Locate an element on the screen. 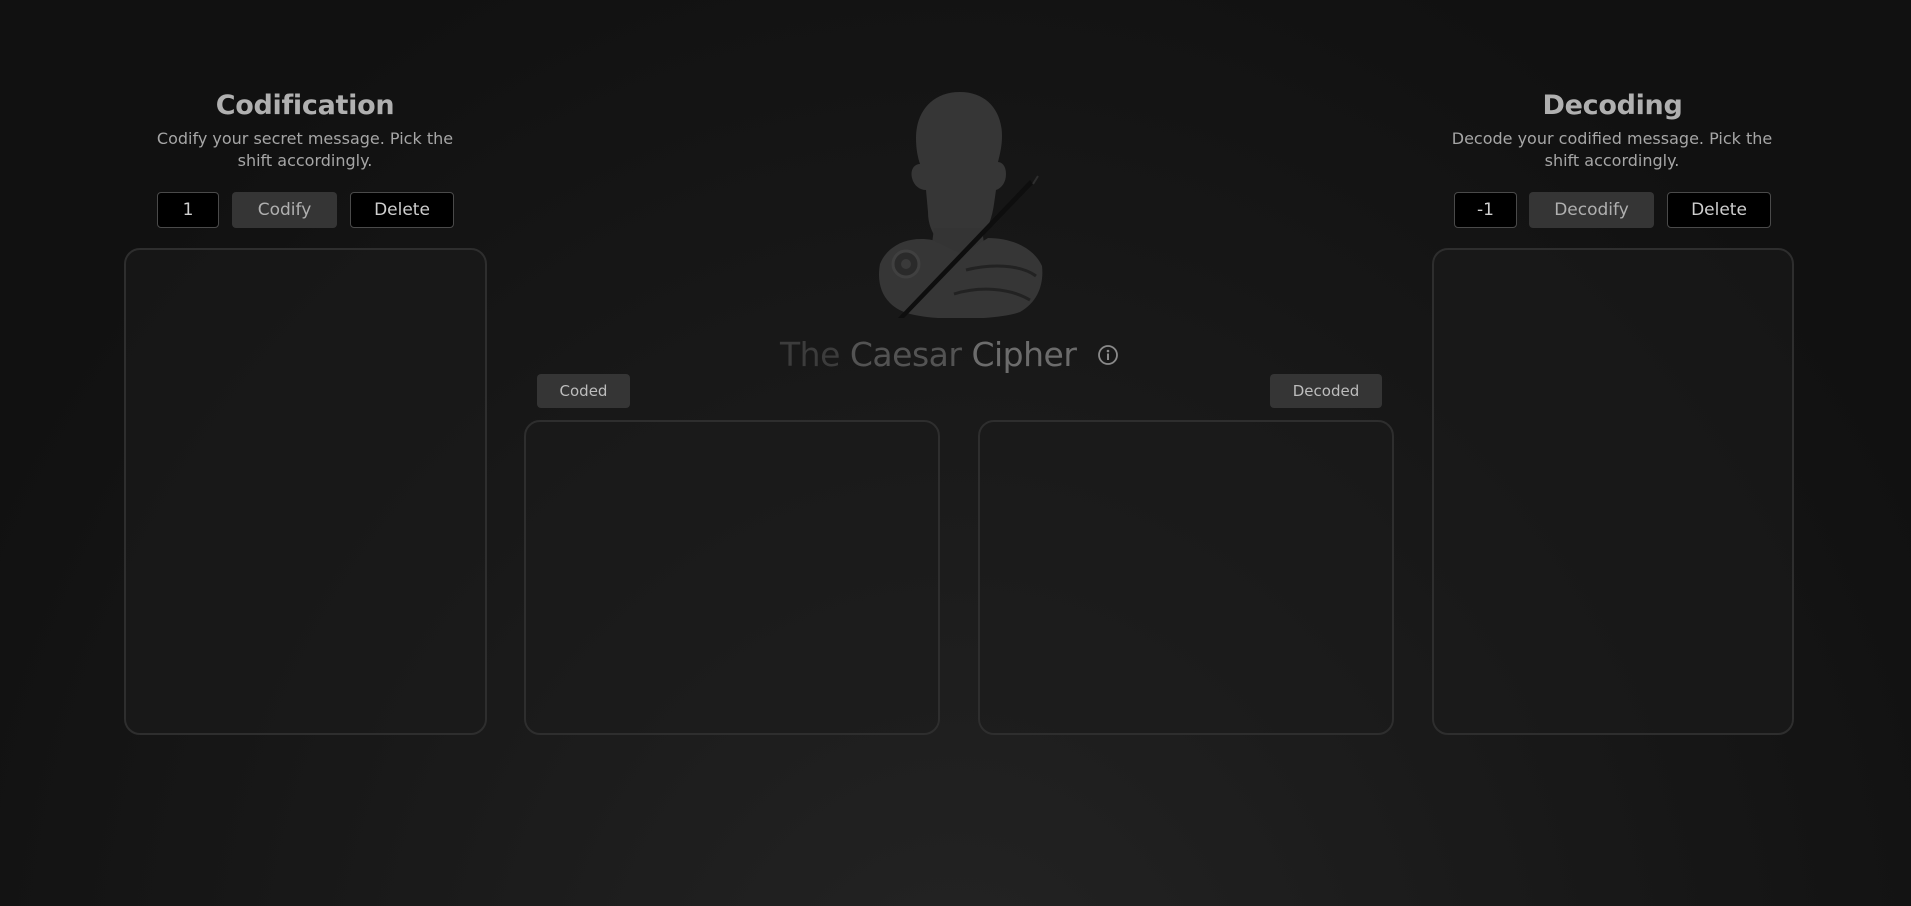  coded-label: Coded is located at coordinates (583, 391).